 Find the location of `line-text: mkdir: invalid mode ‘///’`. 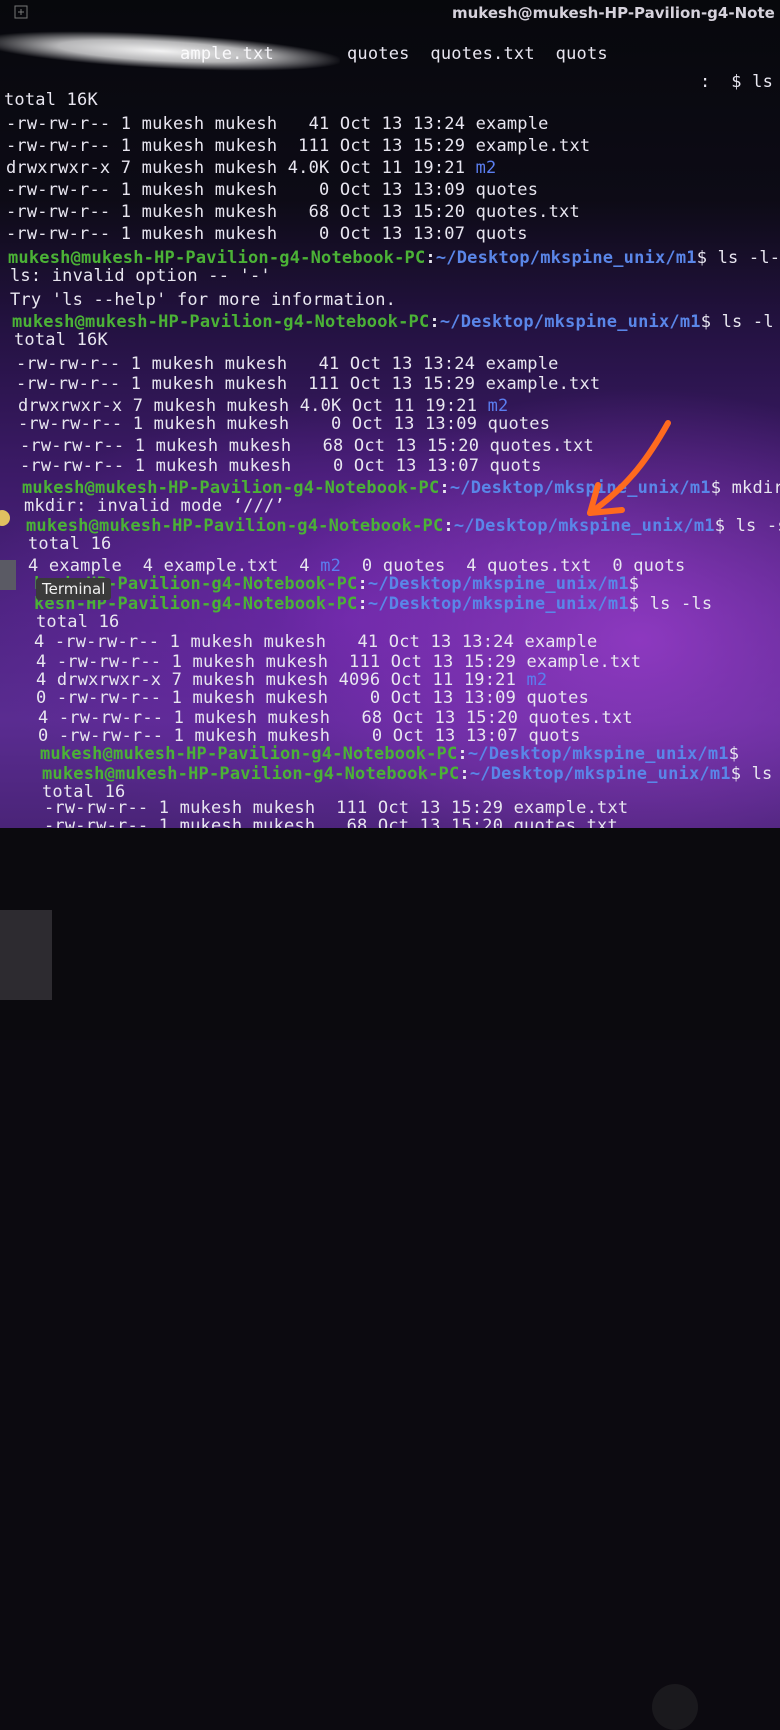

line-text: mkdir: invalid mode ‘///’ is located at coordinates (154, 506).